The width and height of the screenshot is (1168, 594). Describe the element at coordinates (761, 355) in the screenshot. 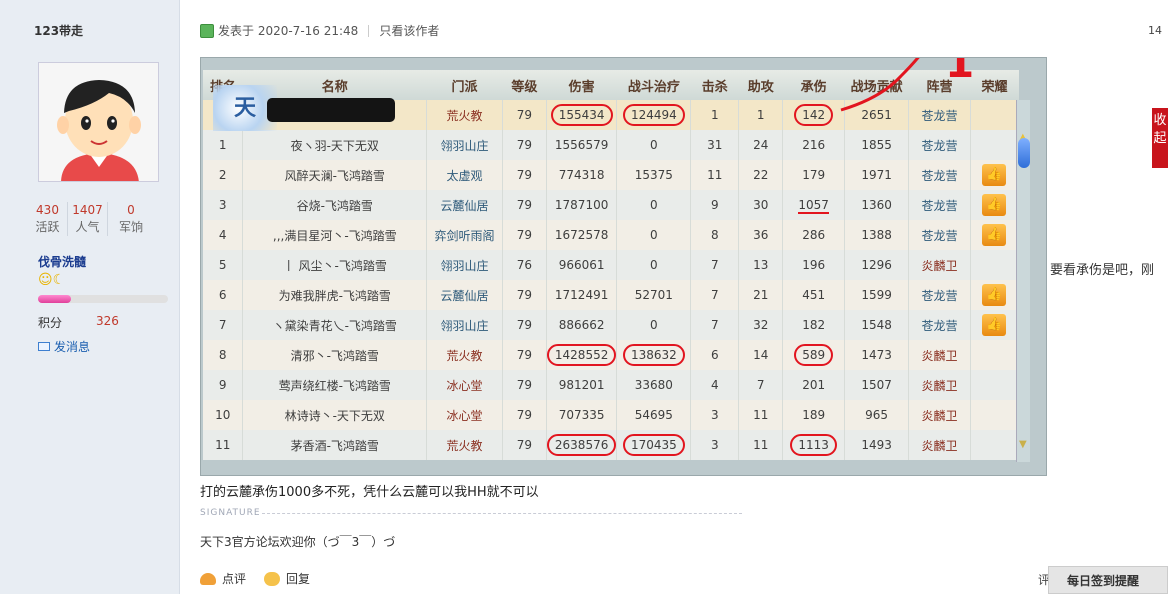

I see `cell-assists: 14` at that location.